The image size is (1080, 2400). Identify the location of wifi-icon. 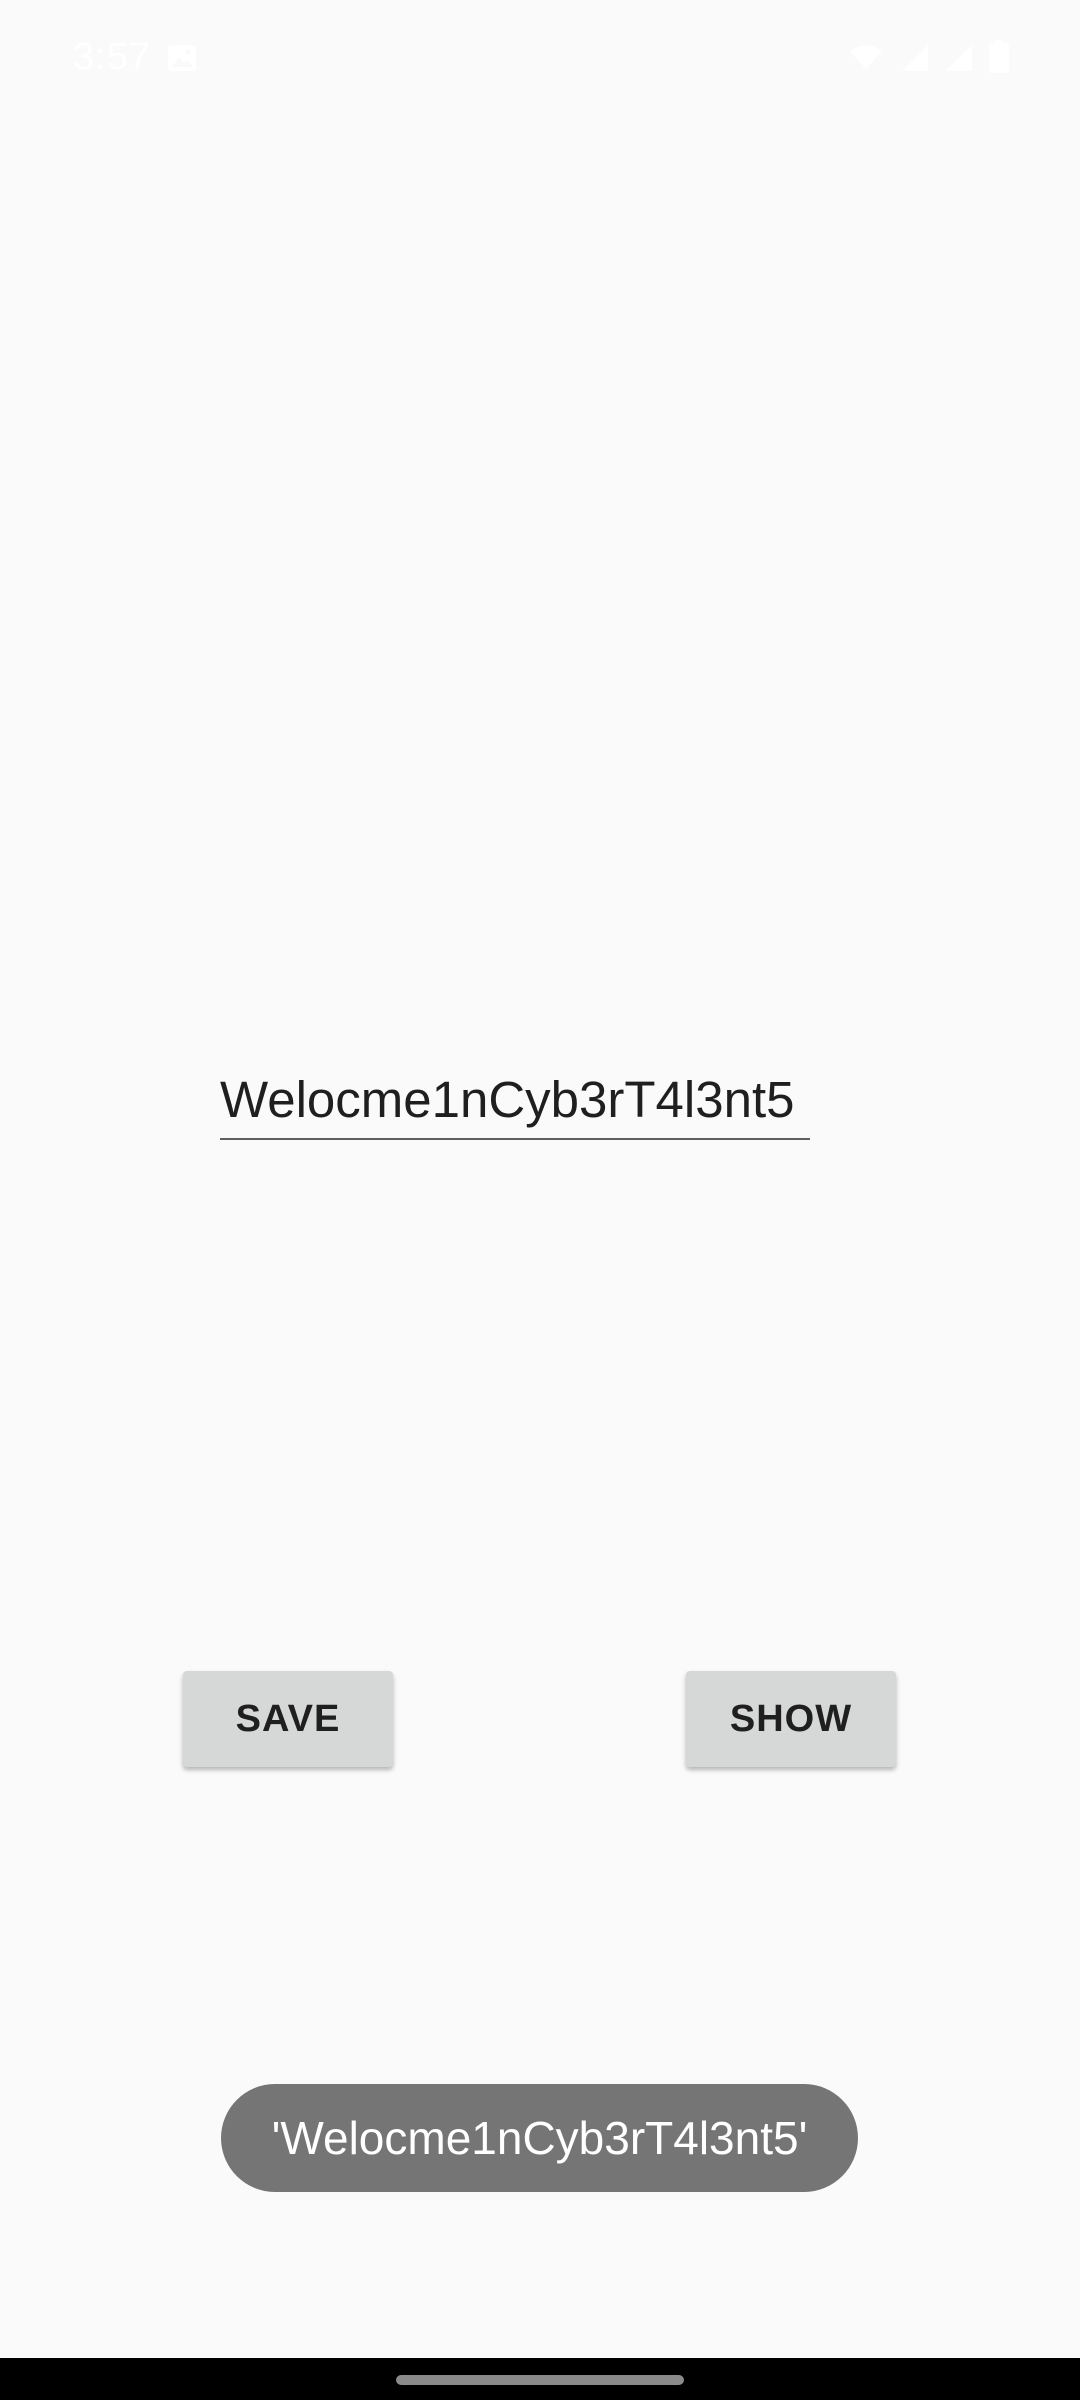
(866, 59).